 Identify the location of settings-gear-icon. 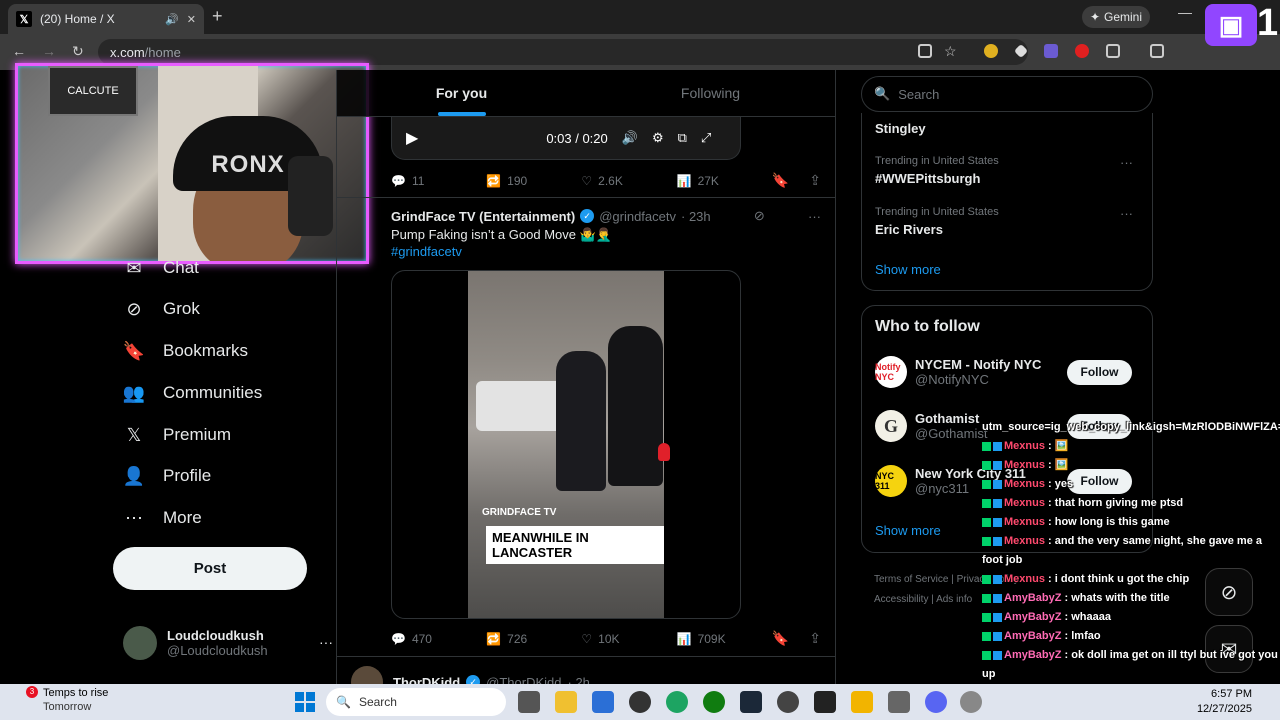
(971, 702).